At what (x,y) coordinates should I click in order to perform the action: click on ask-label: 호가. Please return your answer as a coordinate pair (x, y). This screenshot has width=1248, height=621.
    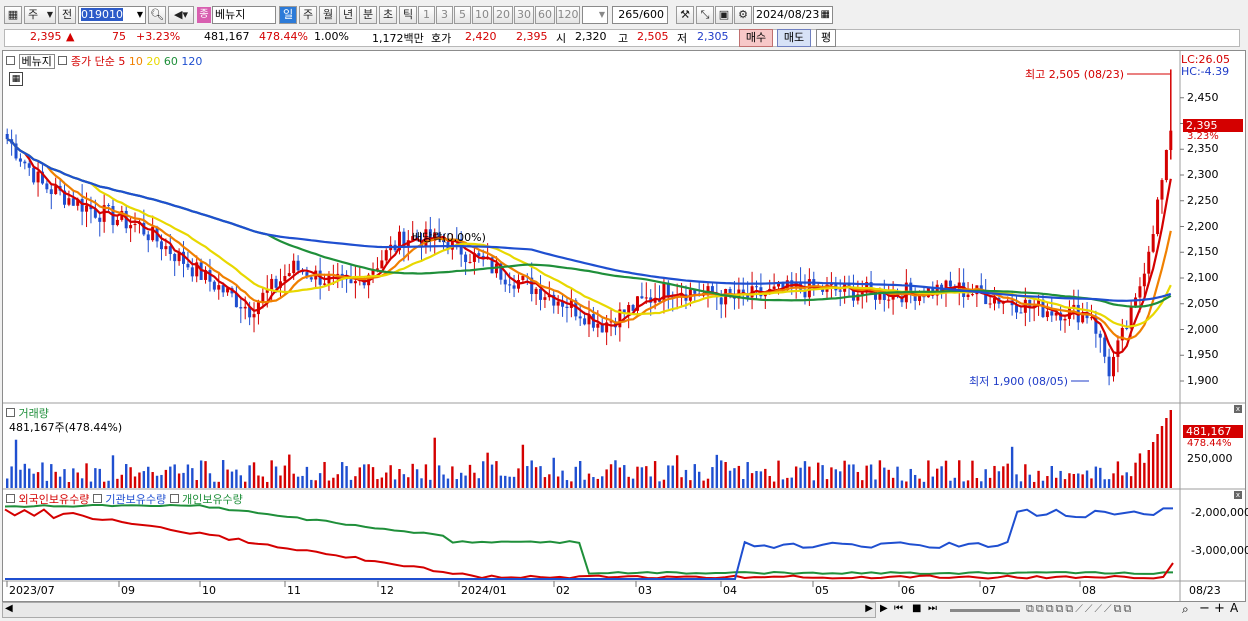
    Looking at the image, I should click on (441, 38).